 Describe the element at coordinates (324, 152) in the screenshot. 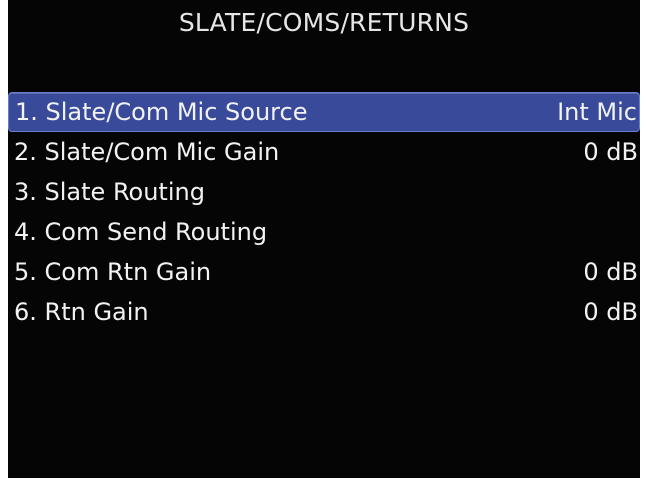

I see `menu-item-slate-com-mic-gain: 2. Slate/Com Mic Gain 0 dB` at that location.